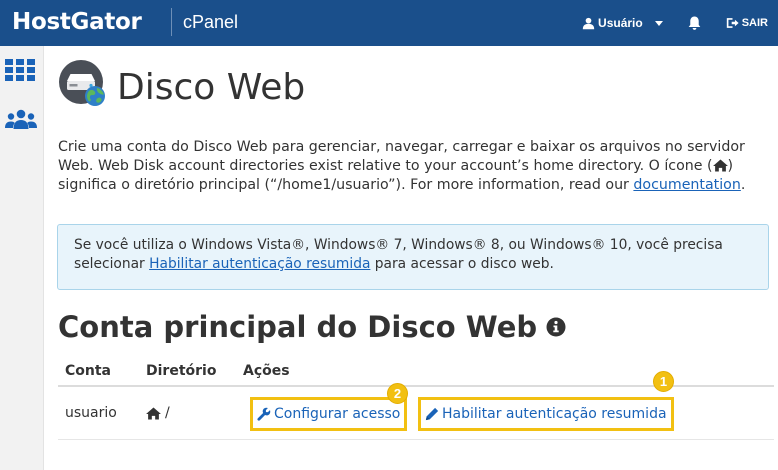 The width and height of the screenshot is (778, 470). Describe the element at coordinates (264, 414) in the screenshot. I see `wrench-icon` at that location.